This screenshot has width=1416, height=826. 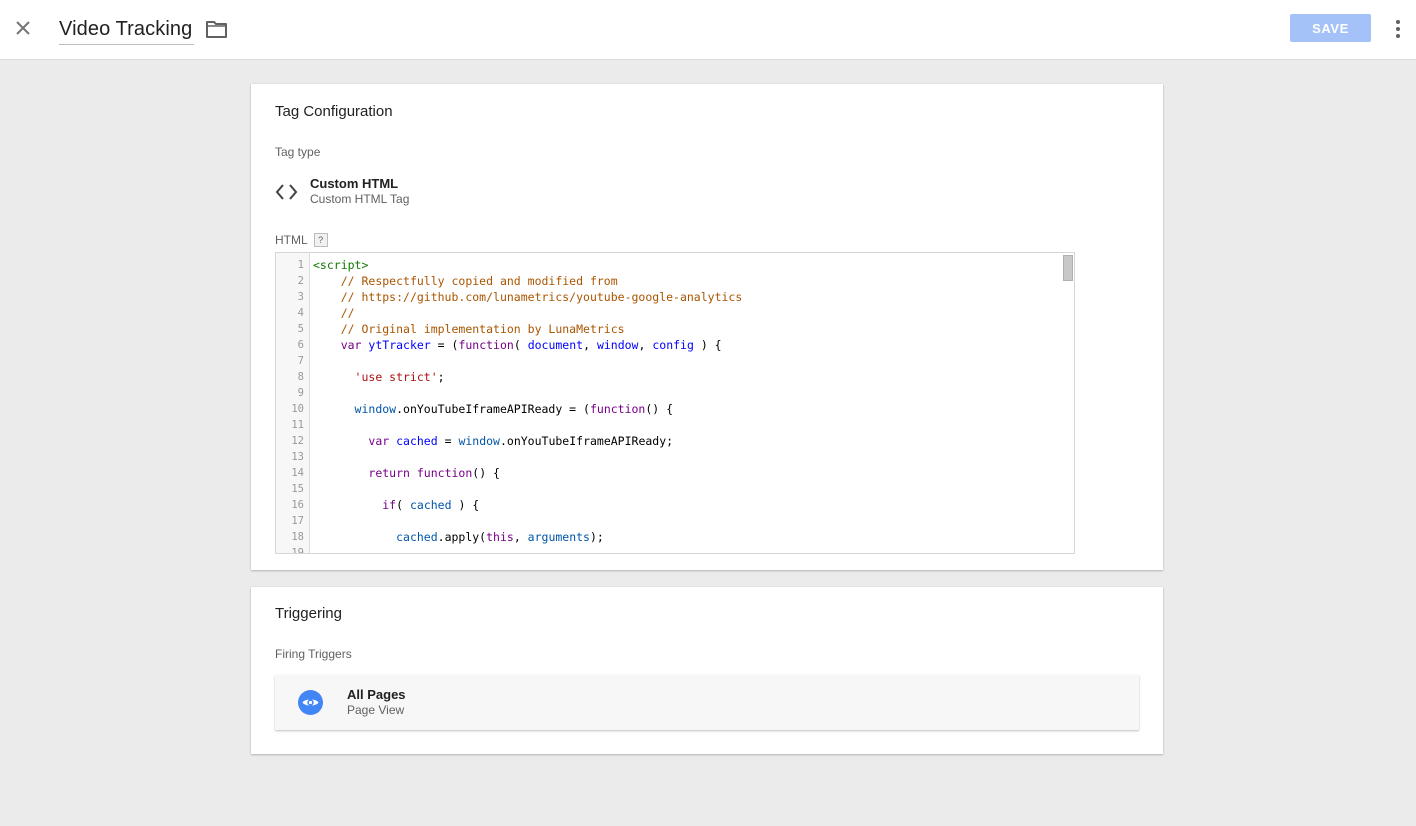 I want to click on code-text: //, so click(x=334, y=313).